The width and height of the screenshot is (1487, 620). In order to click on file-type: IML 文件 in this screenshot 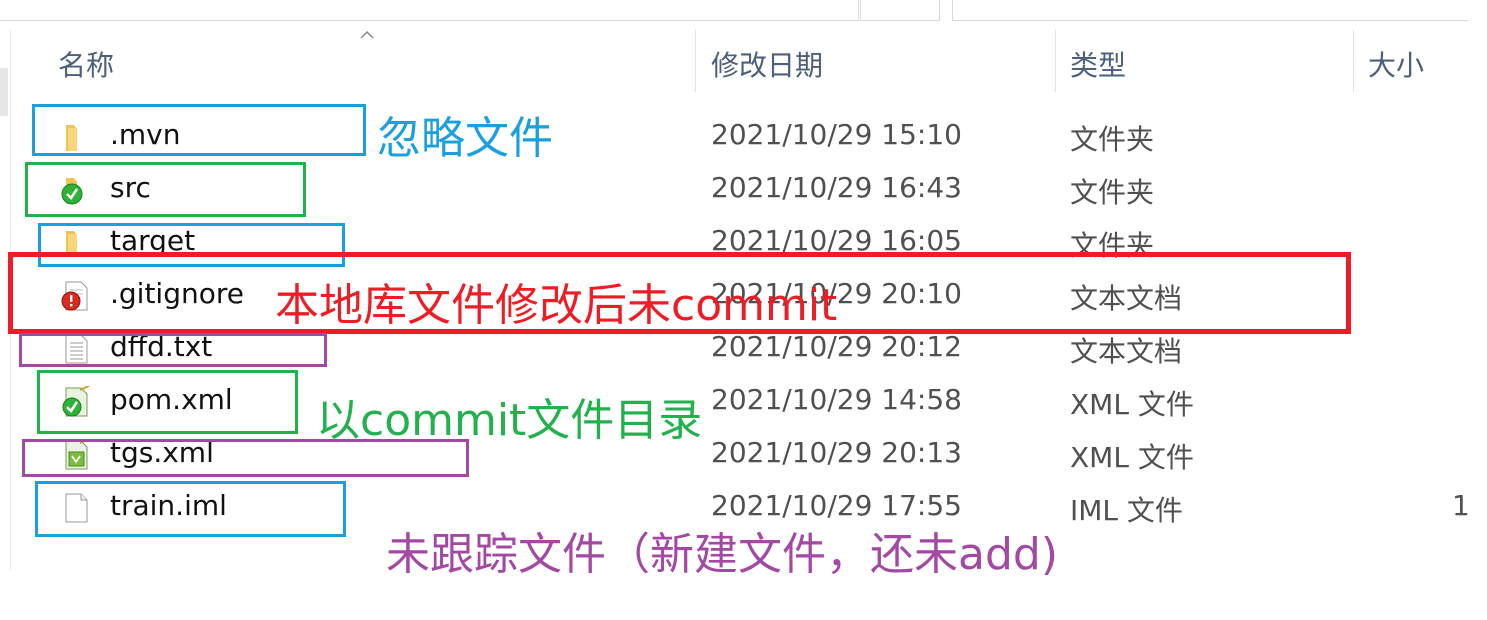, I will do `click(1126, 510)`.